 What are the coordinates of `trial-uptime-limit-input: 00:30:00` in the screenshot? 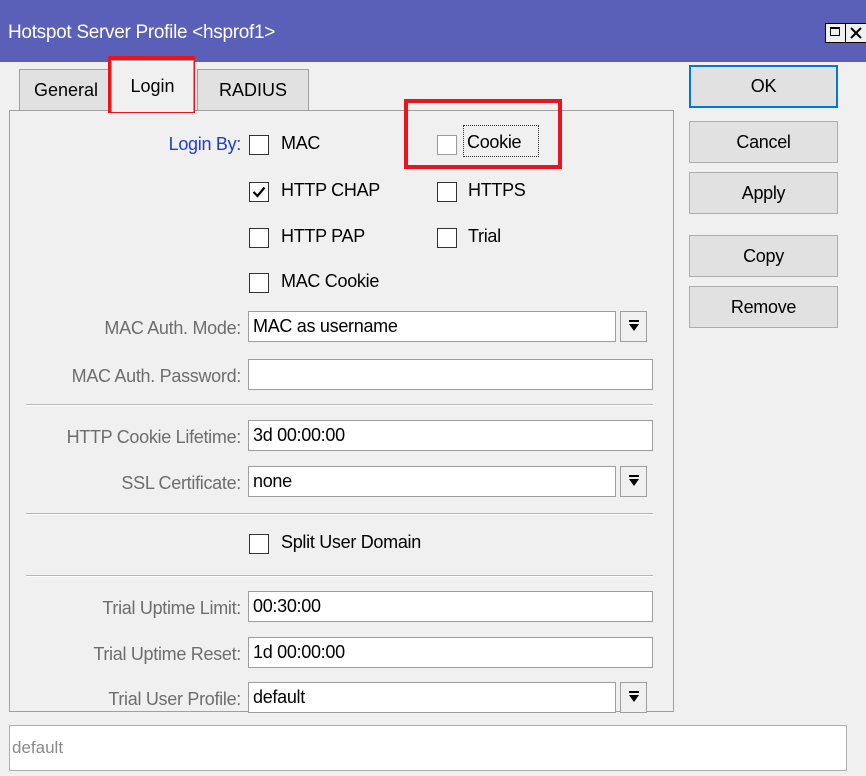 It's located at (450, 606).